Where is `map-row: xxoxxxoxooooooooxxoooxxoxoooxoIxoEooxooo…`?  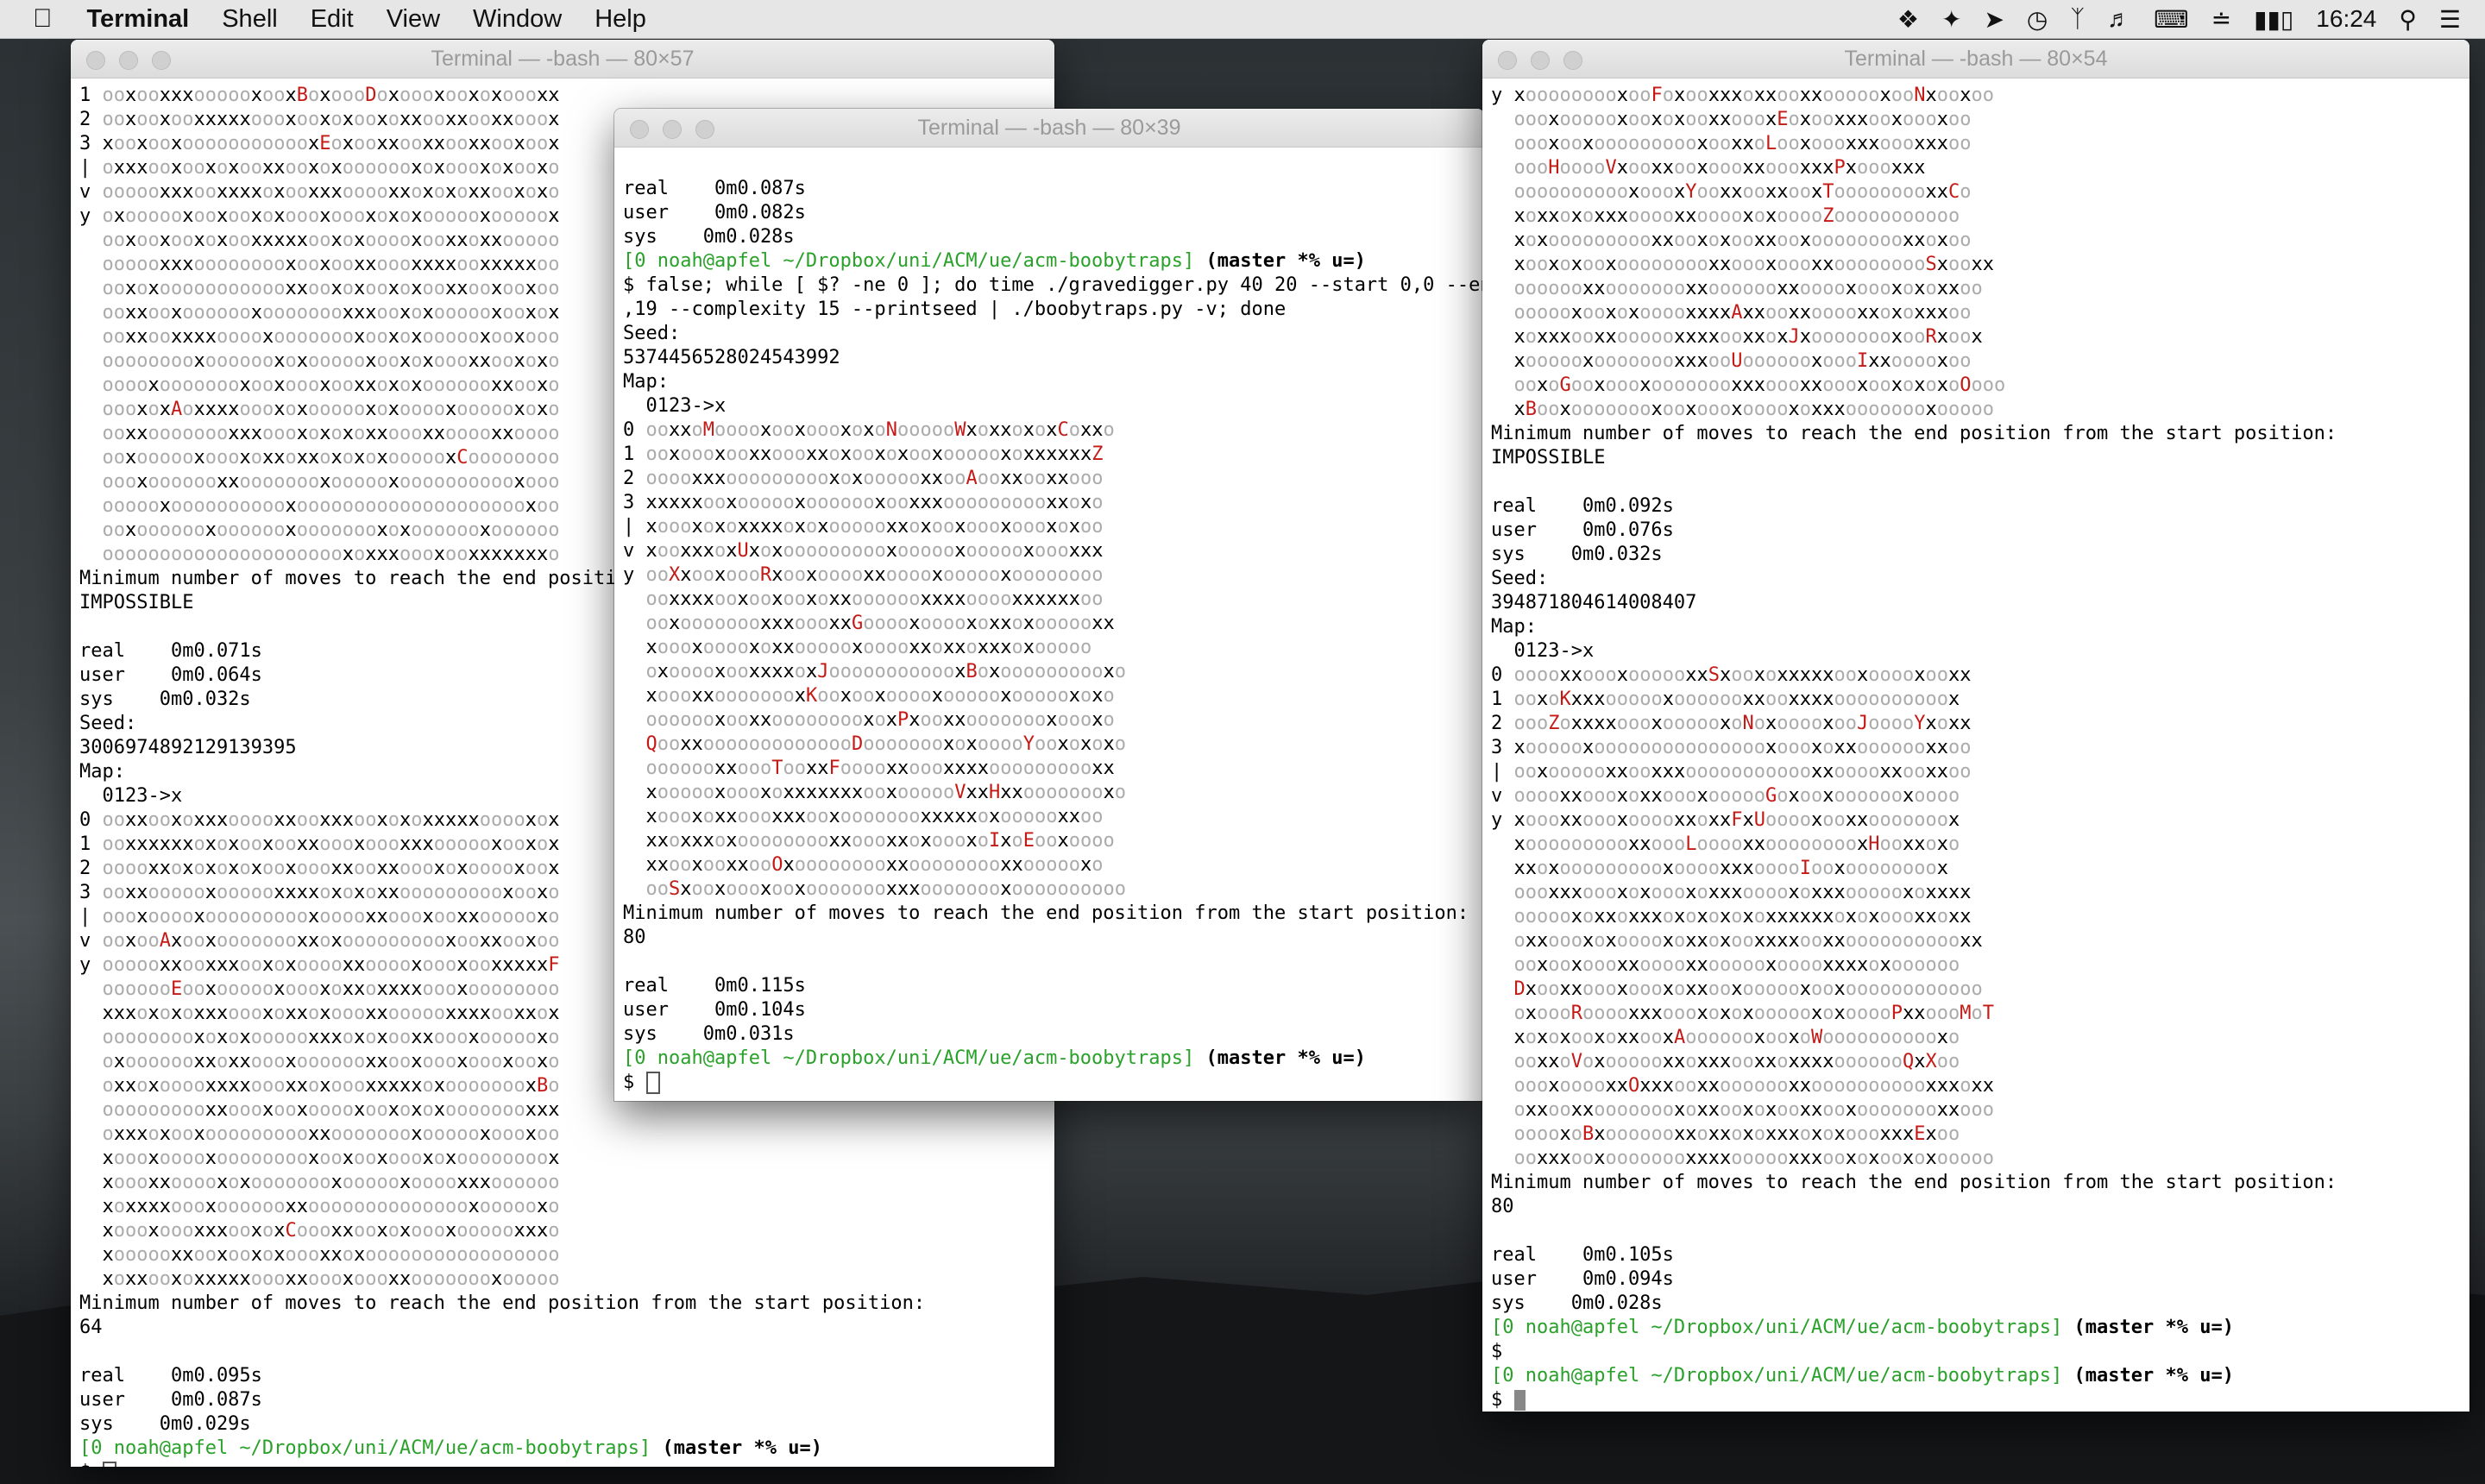
map-row: xxoxxxoxooooooooxxoooxxoxoooxoIxoEooxooo… is located at coordinates (869, 841).